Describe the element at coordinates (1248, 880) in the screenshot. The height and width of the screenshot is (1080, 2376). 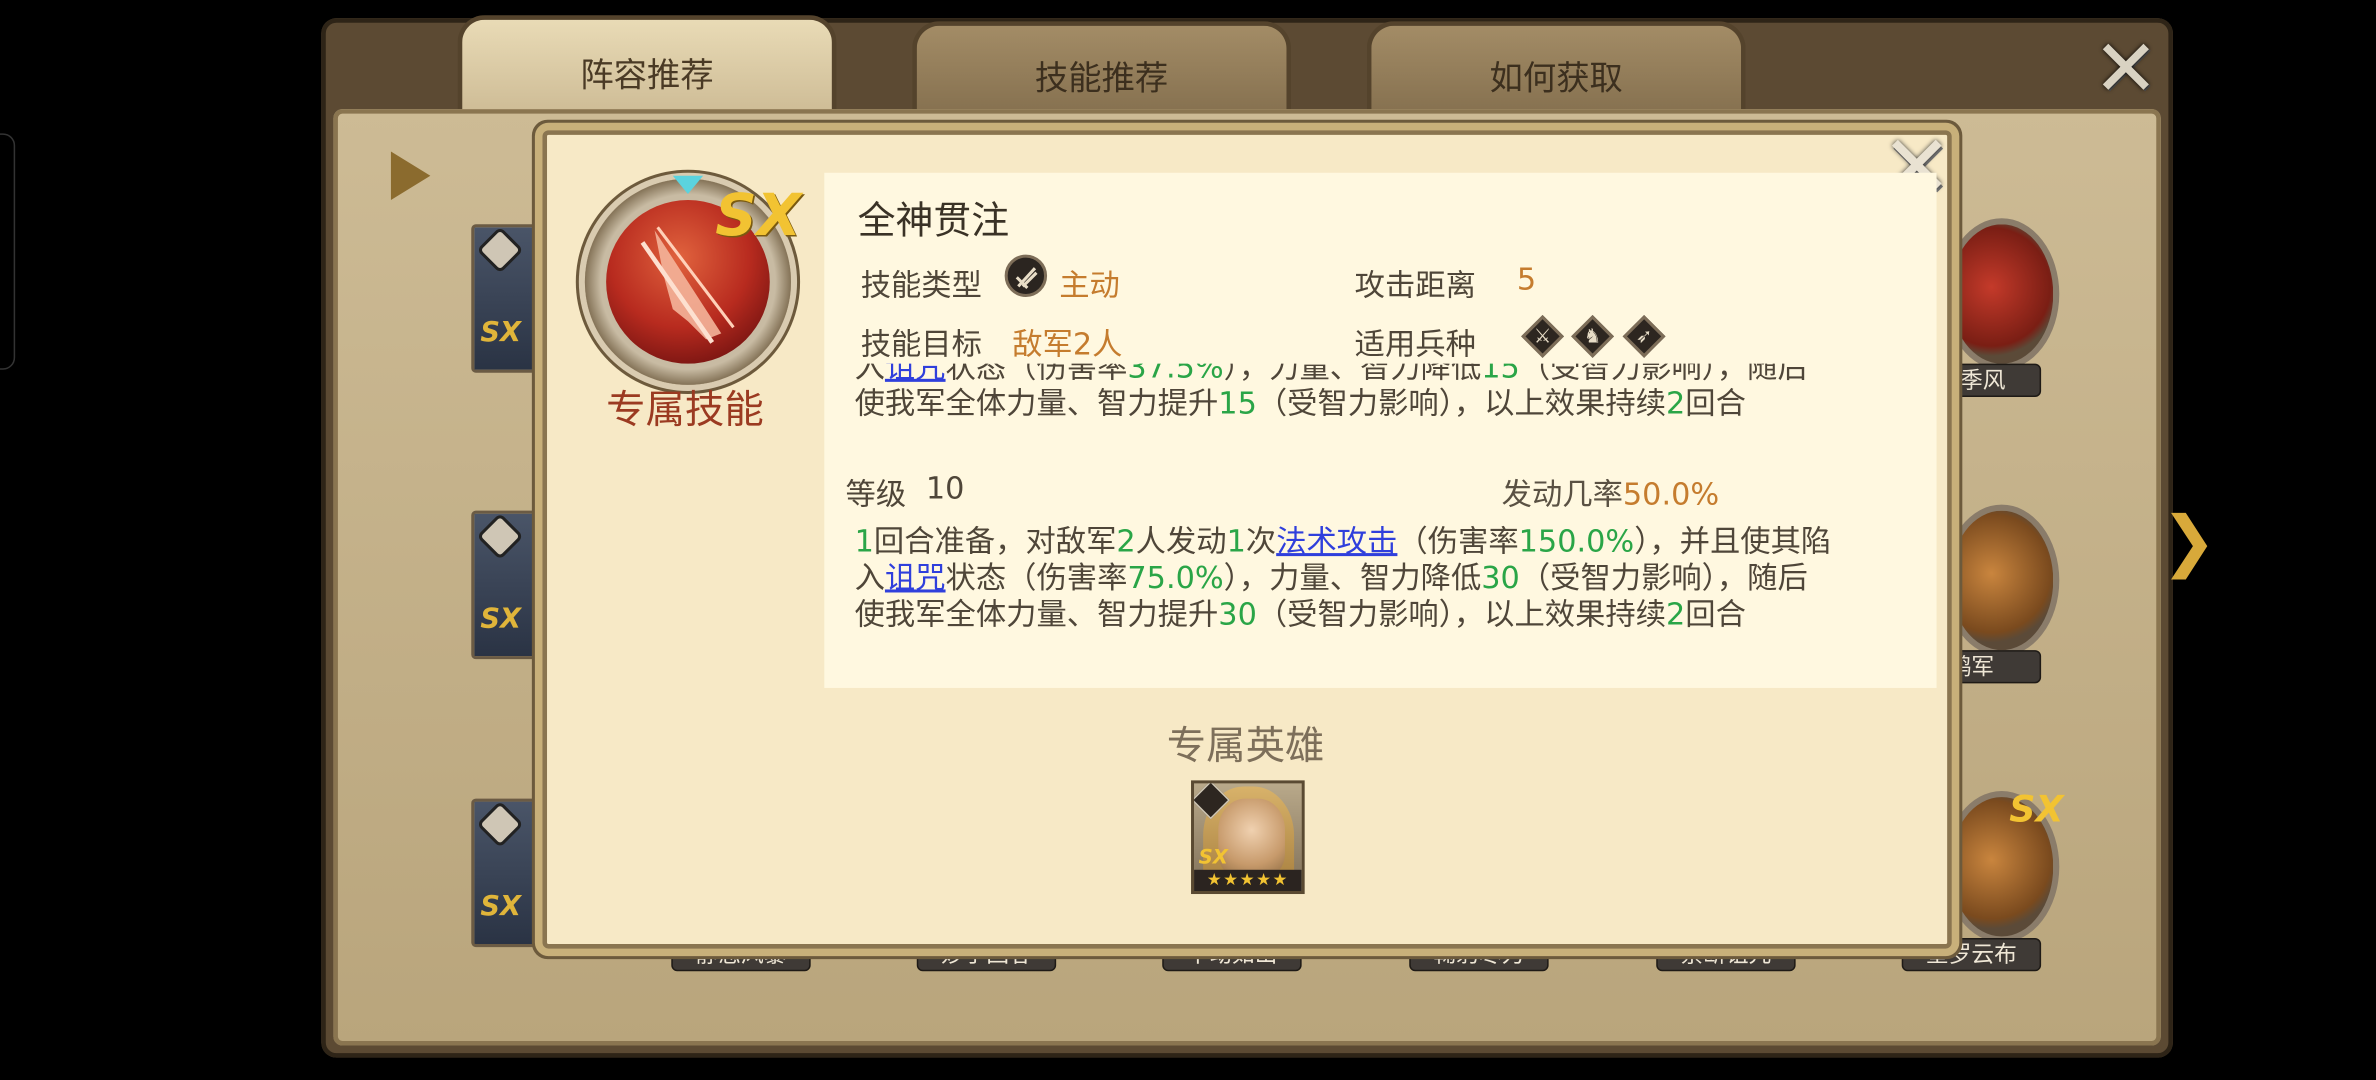
I see `star-rating: ★★★★★` at that location.